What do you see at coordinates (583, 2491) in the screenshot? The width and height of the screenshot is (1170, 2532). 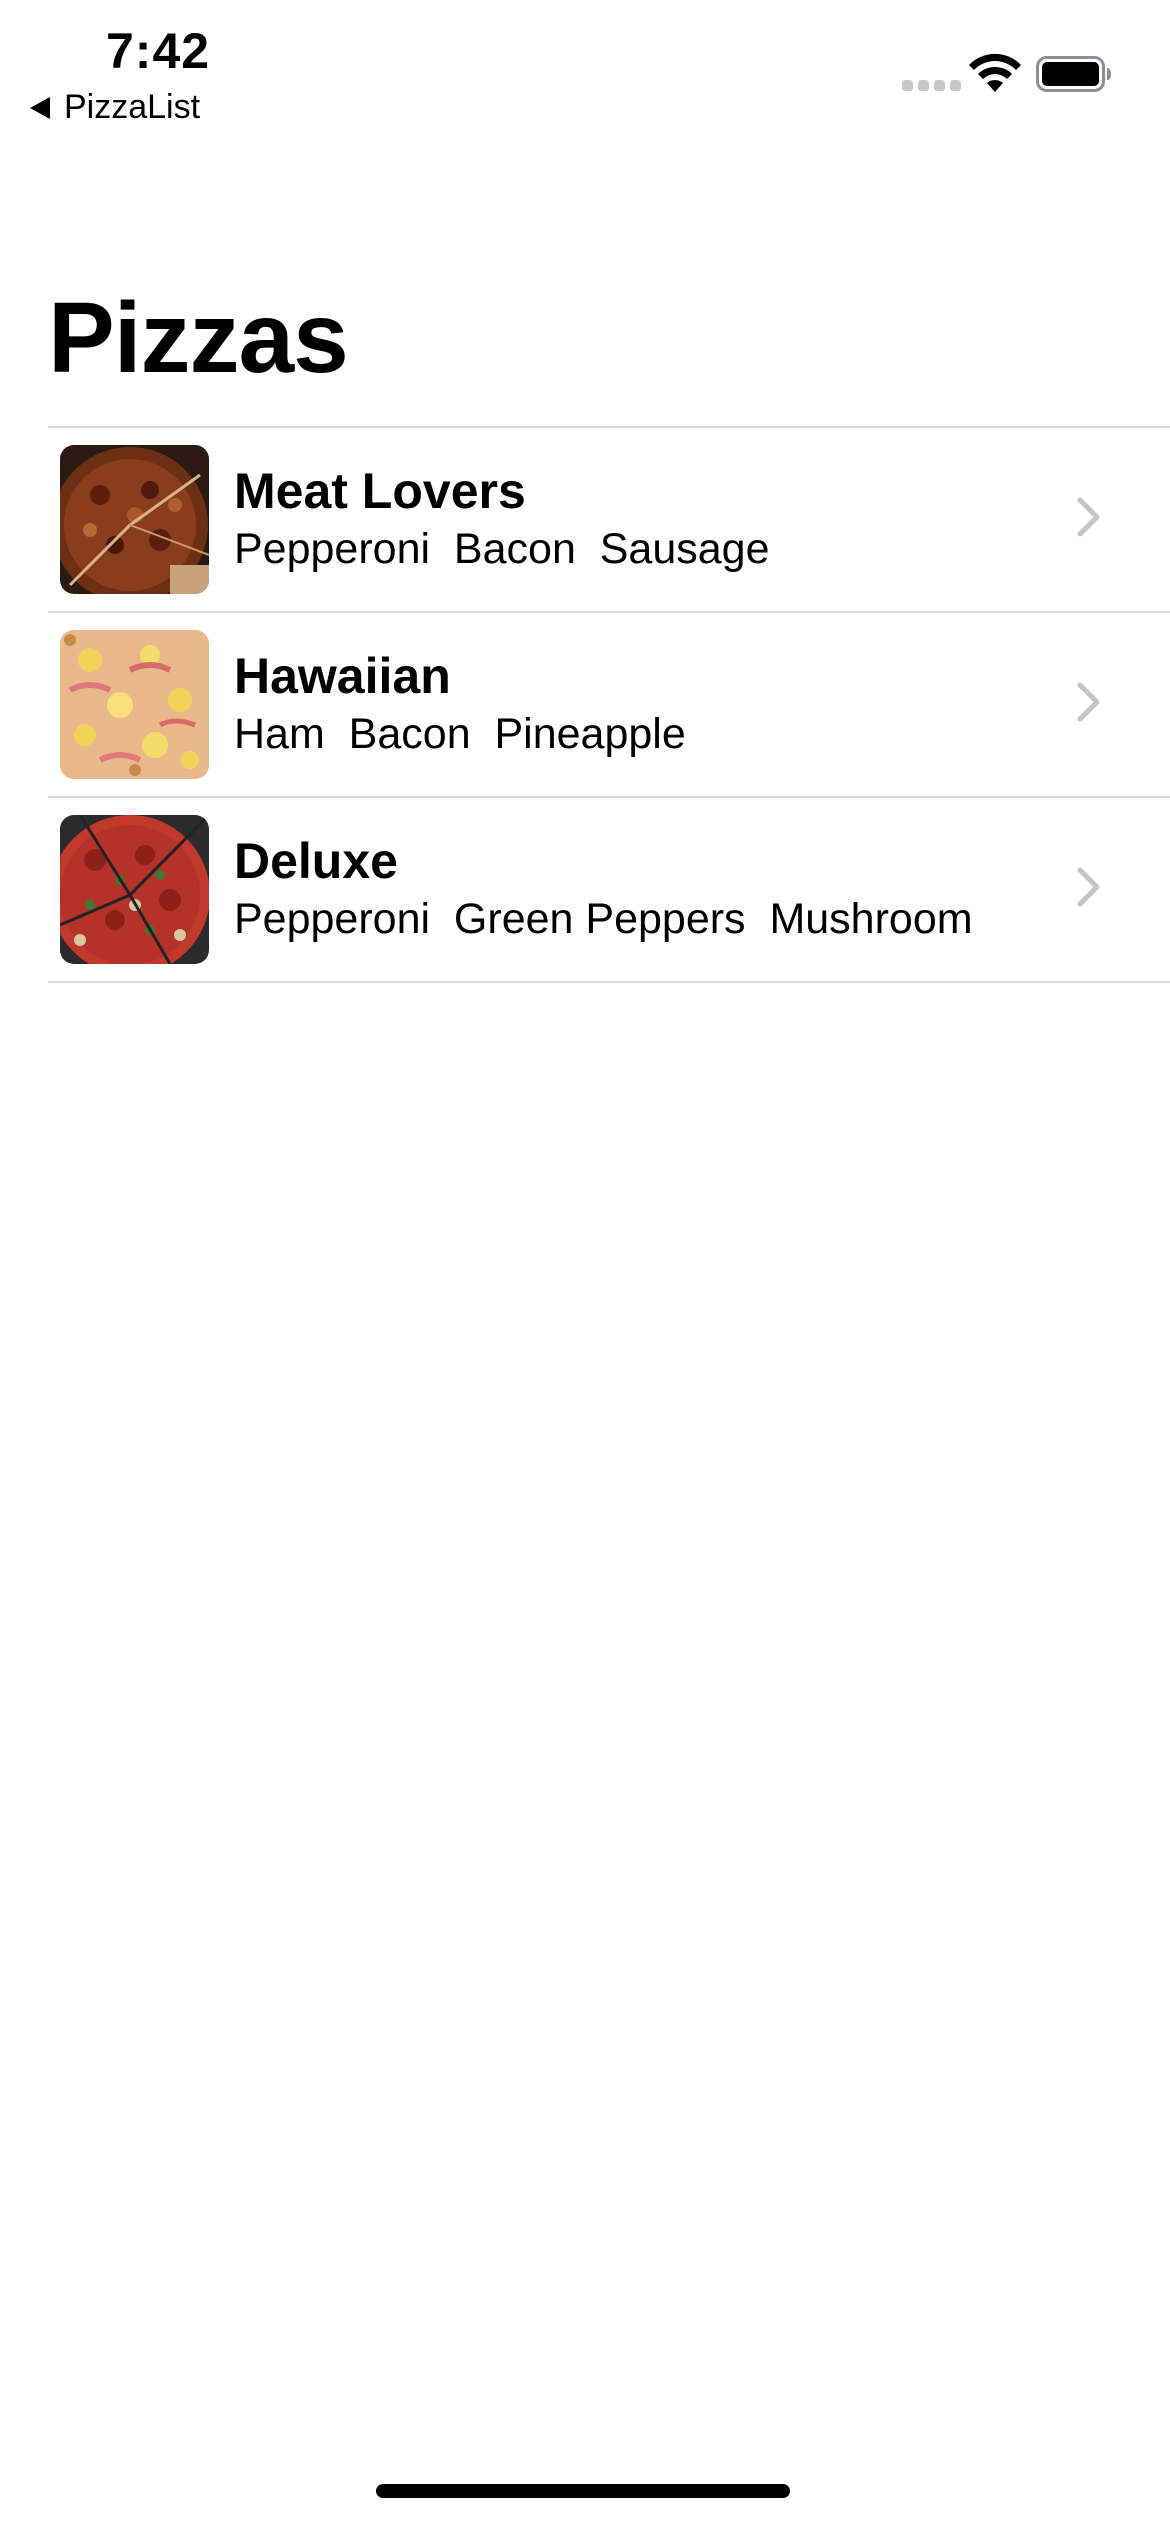 I see `home-indicator` at bounding box center [583, 2491].